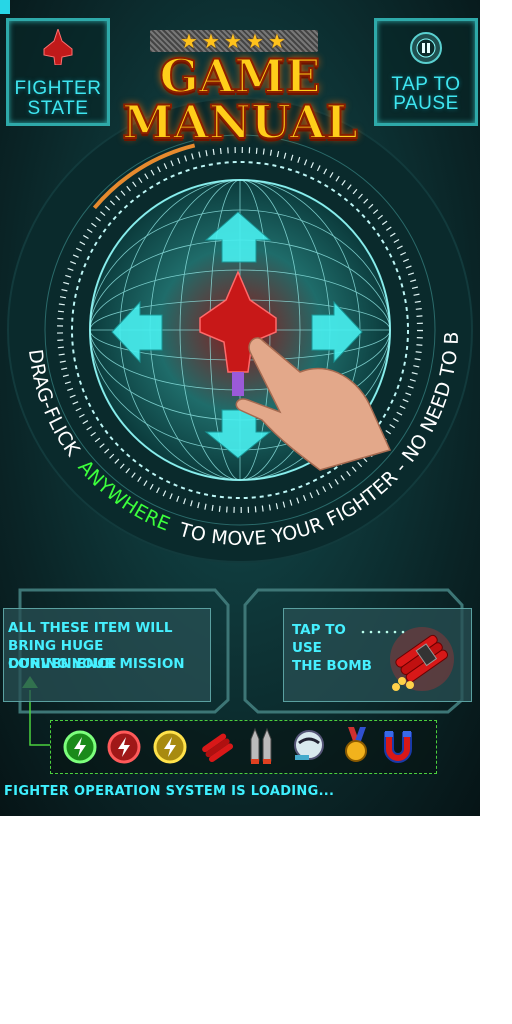  I want to click on green-power-icon, so click(80, 747).